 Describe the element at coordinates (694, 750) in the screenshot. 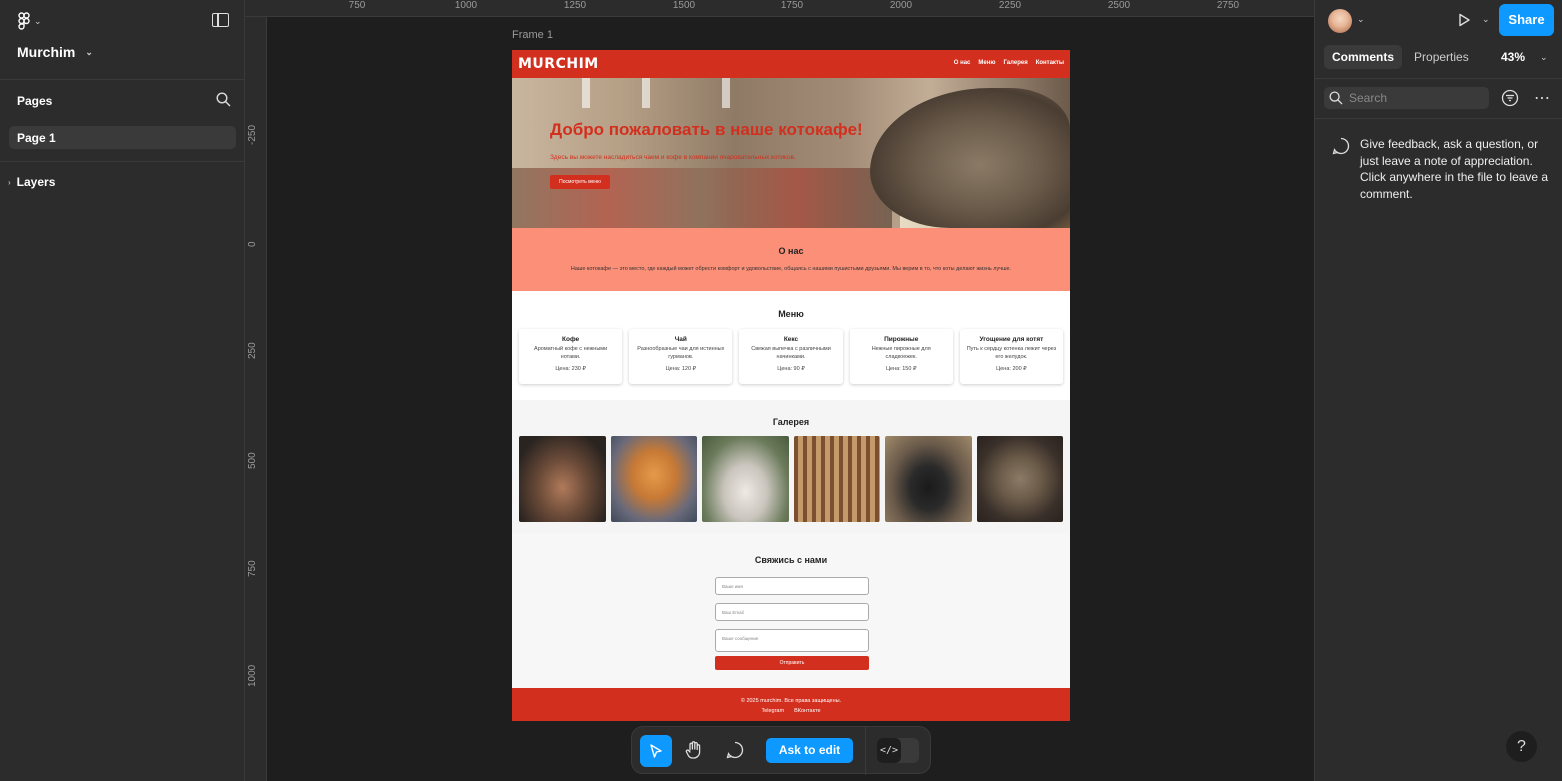

I see `hand-tool-icon` at that location.